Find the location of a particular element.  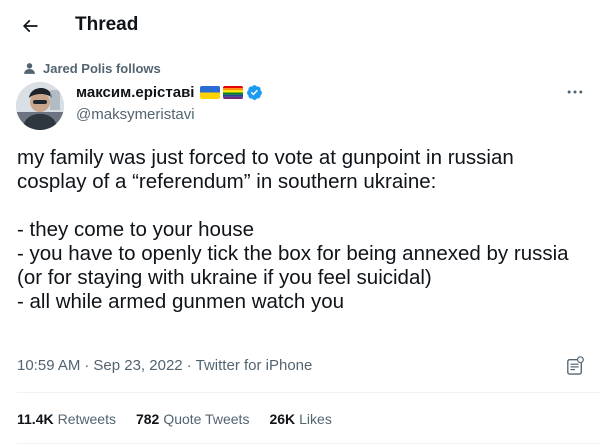

person-icon is located at coordinates (29, 68).